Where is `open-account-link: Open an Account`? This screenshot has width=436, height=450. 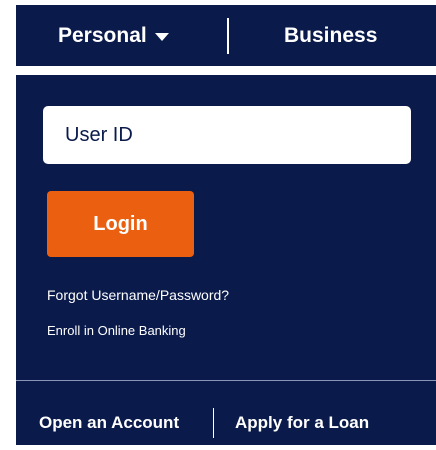
open-account-link: Open an Account is located at coordinates (109, 423).